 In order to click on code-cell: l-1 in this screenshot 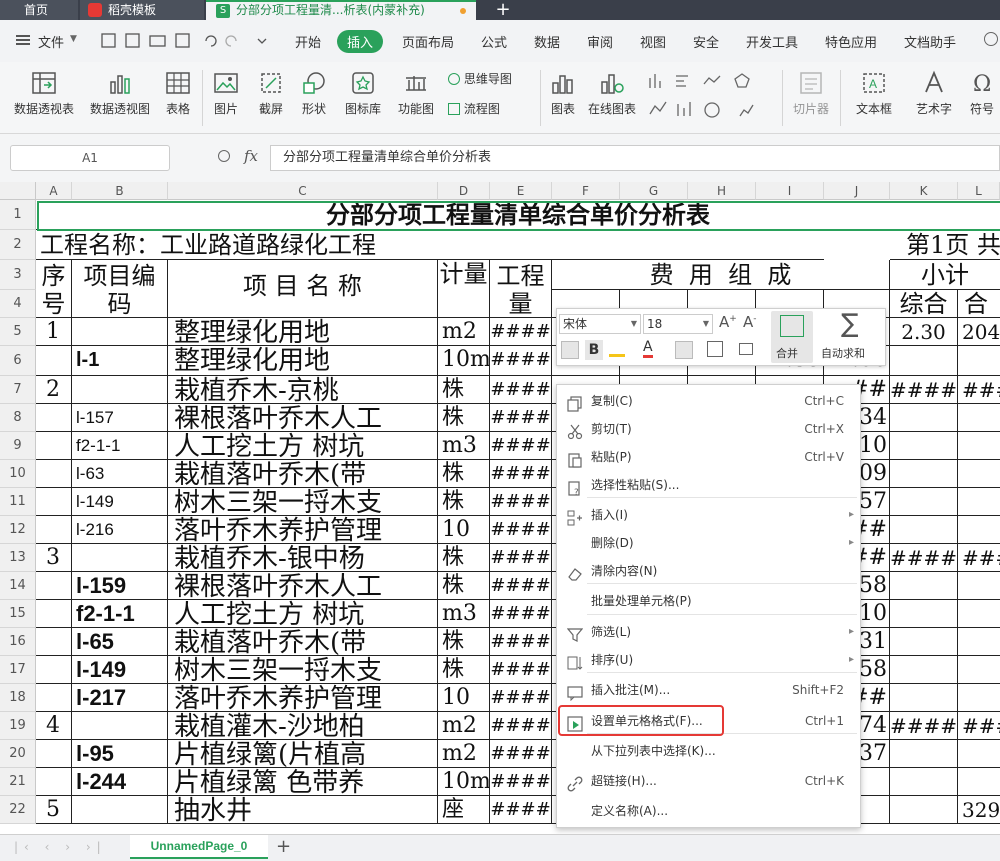, I will do `click(120, 361)`.